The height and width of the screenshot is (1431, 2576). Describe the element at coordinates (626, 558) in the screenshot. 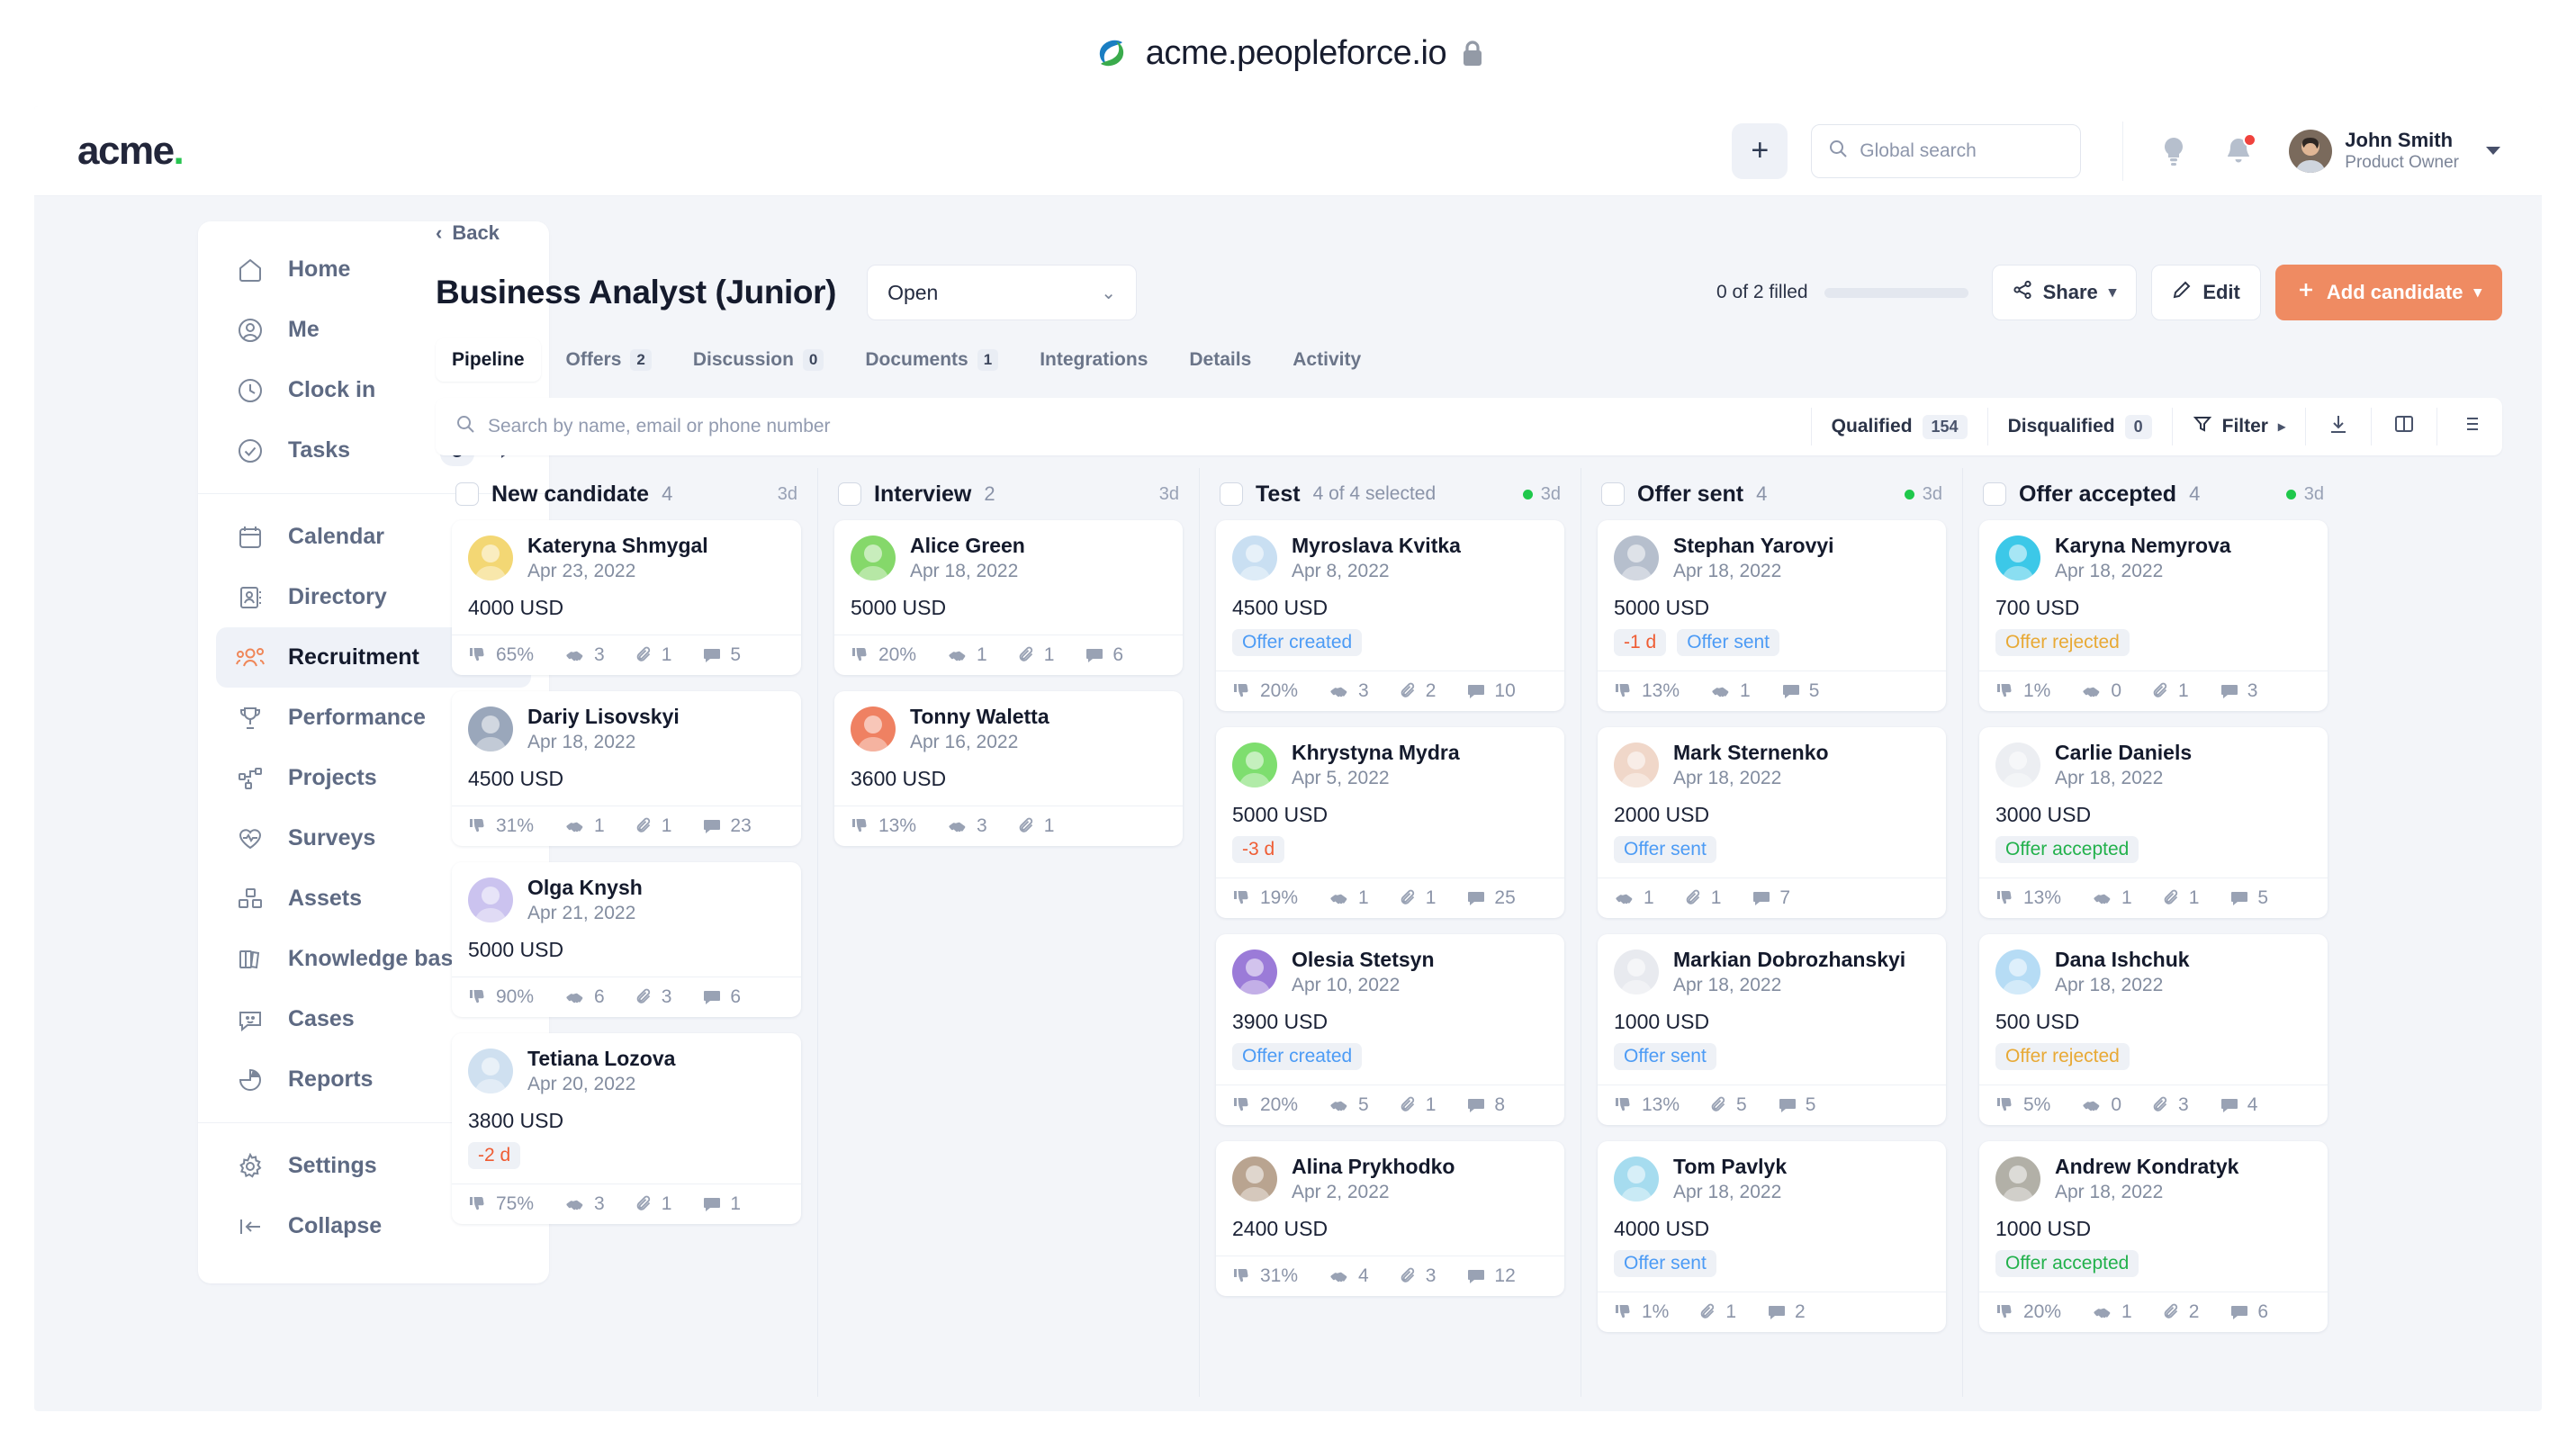

I see `candidate-identity: Kateryna Shmygal Apr 23, 2022` at that location.